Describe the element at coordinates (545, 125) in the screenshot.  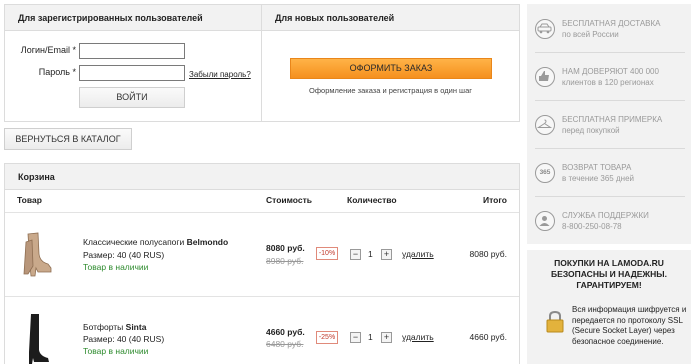
I see `hanger-icon` at that location.